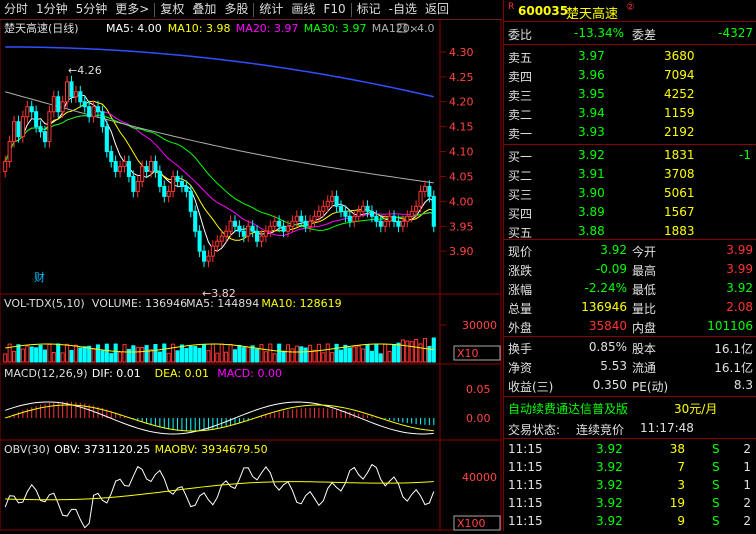 Image resolution: width=756 pixels, height=534 pixels. What do you see at coordinates (92, 9) in the screenshot?
I see `toolbar-item: 5分钟` at bounding box center [92, 9].